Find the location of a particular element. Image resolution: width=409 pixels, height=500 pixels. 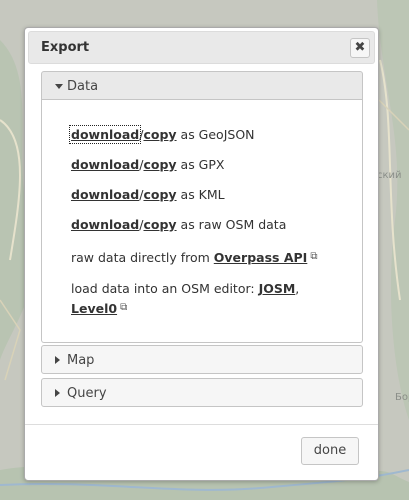

section-header-map: Map is located at coordinates (202, 359).